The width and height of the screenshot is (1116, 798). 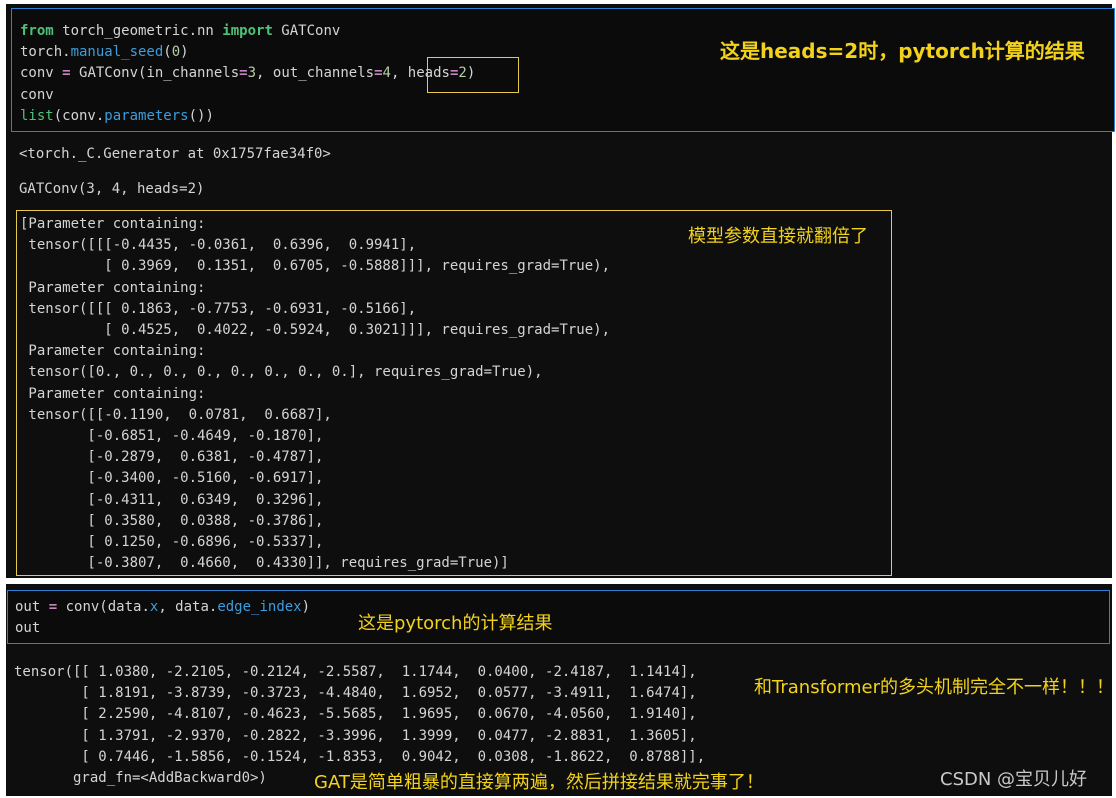 I want to click on kwarg-eq-1: =, so click(x=243, y=73).